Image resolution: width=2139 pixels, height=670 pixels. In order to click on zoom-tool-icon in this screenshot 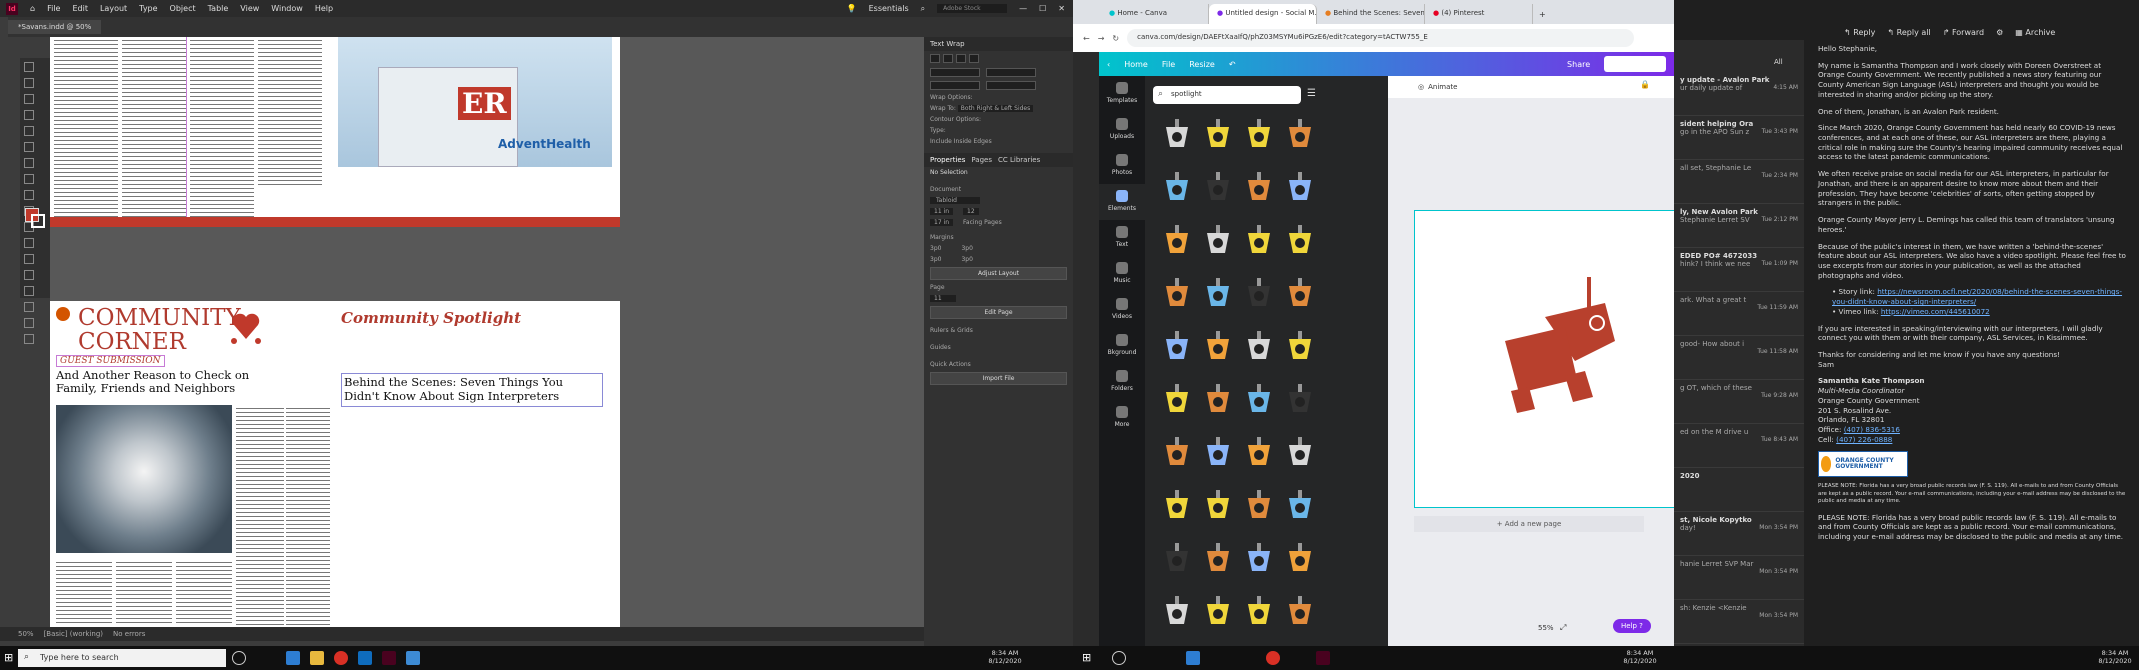, I will do `click(29, 323)`.